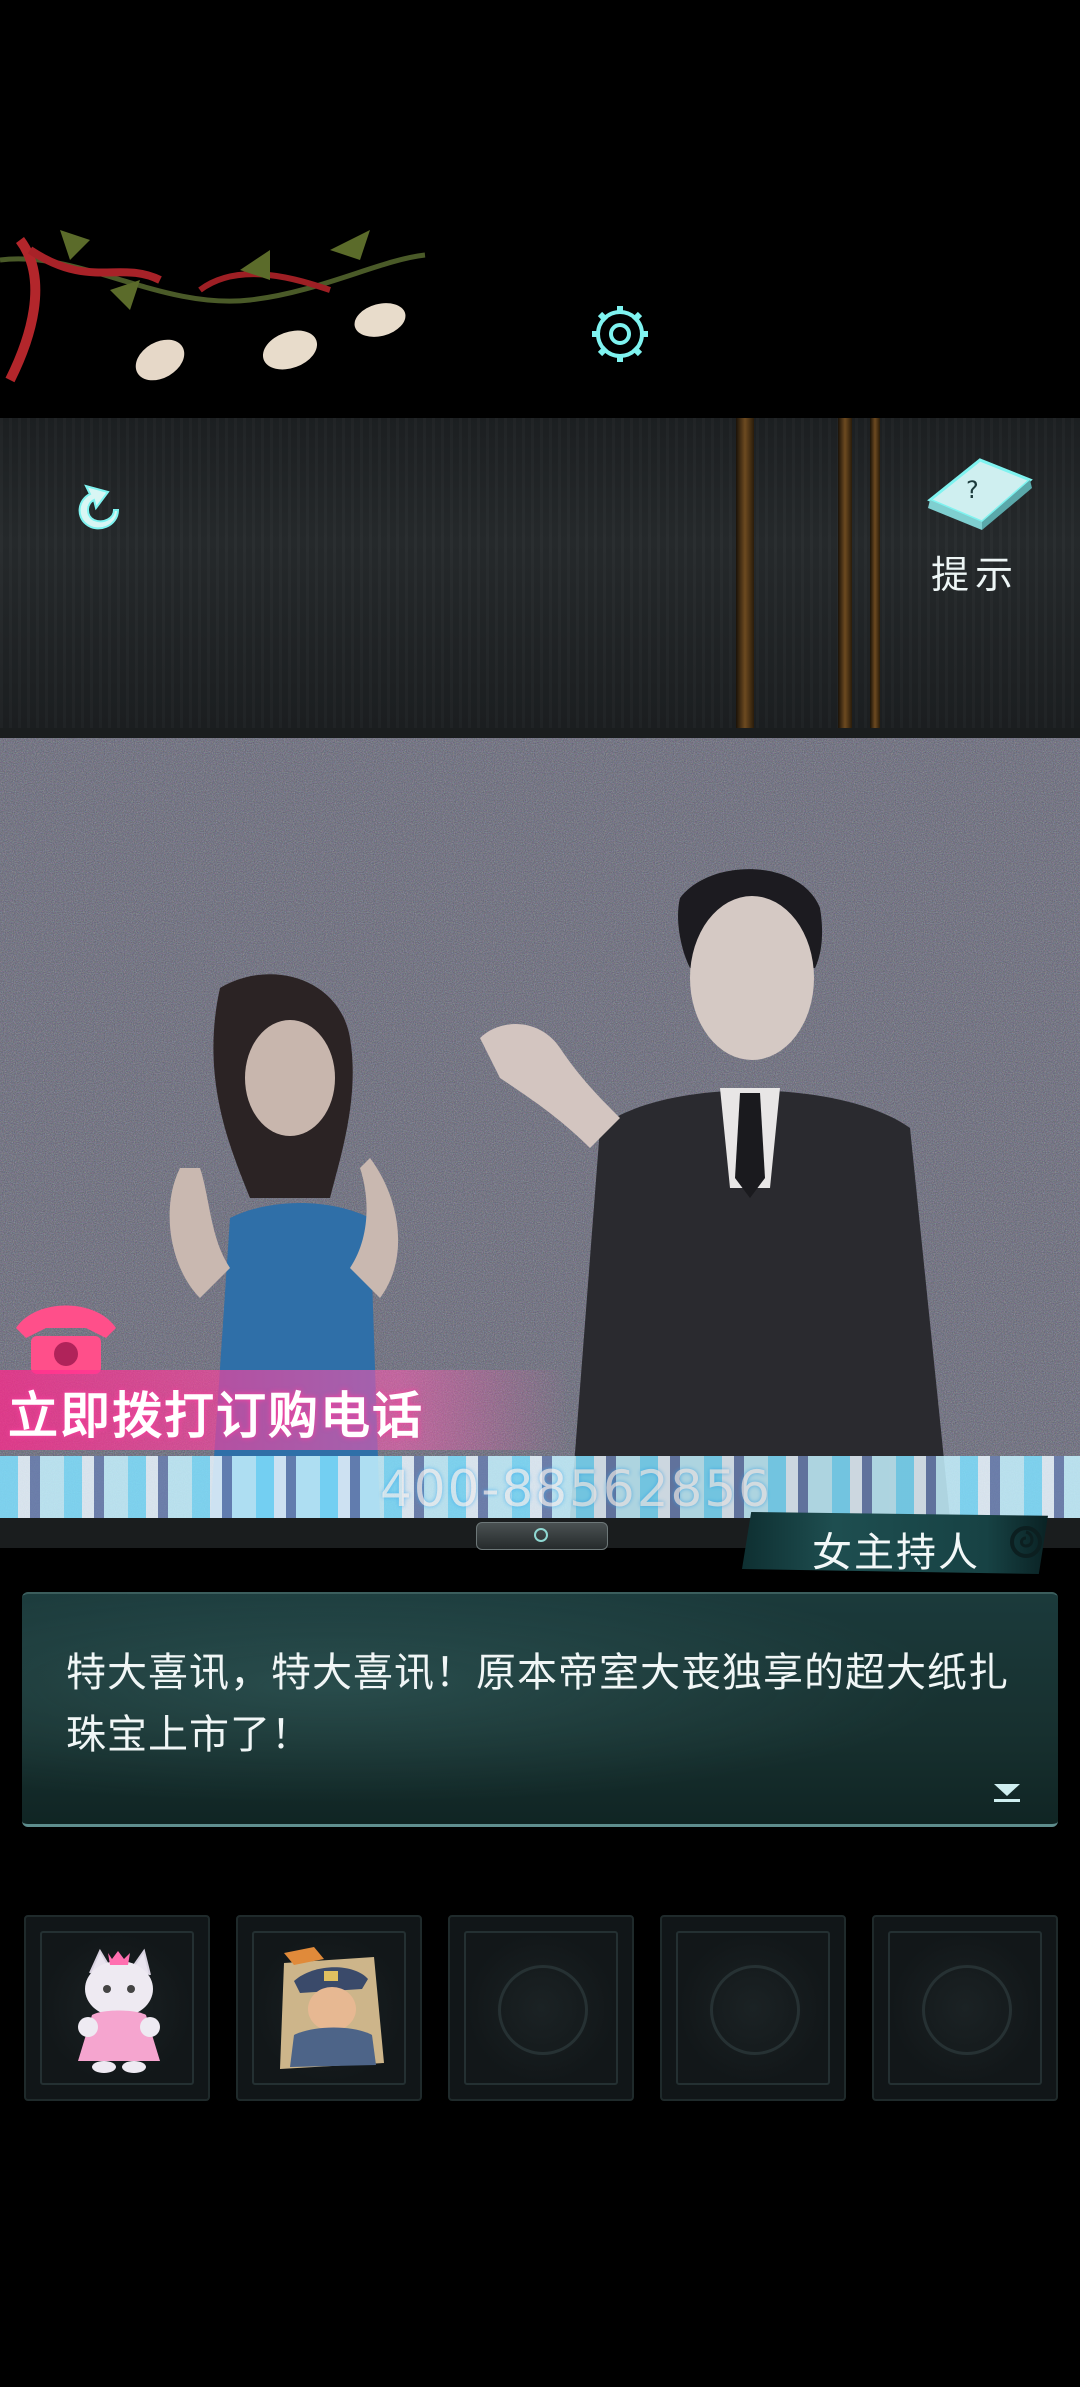  I want to click on hint-label: 提示, so click(974, 575).